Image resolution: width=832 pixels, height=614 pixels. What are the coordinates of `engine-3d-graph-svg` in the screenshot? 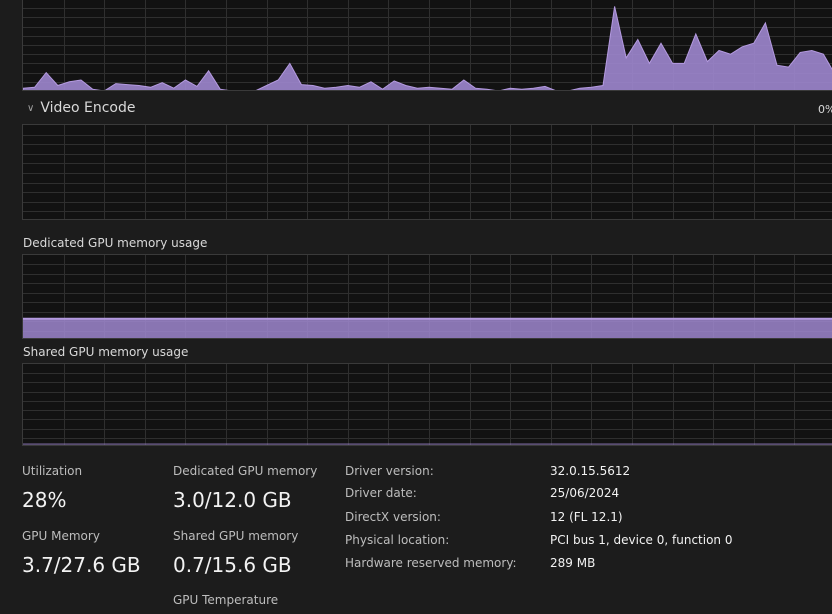 It's located at (427, 45).